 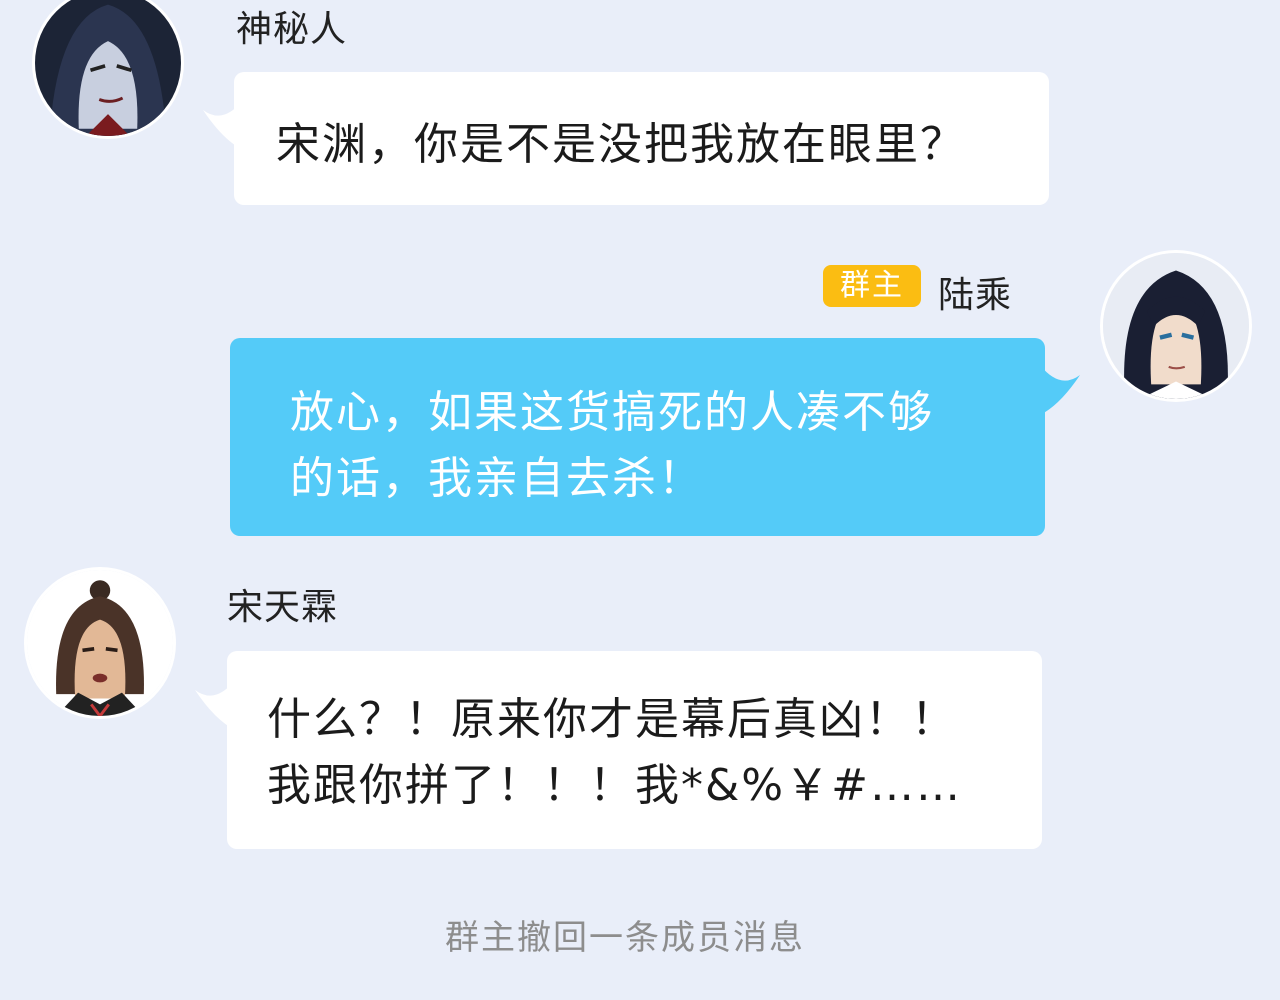 I want to click on message-bubble: 宋渊，你是不是没把我放在眼里？, so click(x=641, y=138).